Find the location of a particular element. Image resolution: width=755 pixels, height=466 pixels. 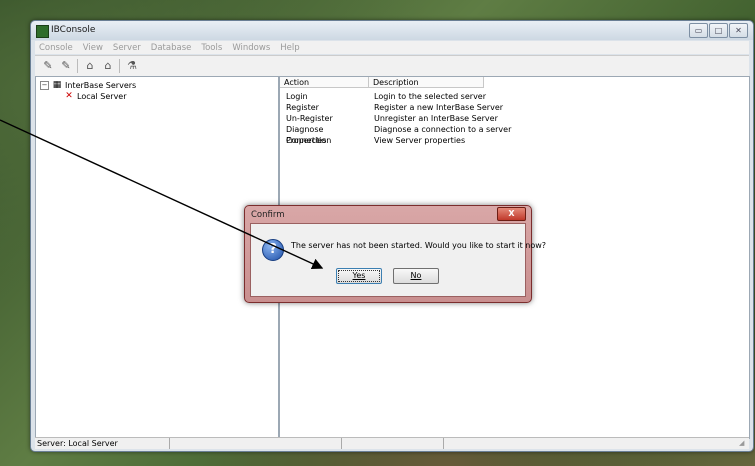

server-disconnected-icon: ✕ is located at coordinates (69, 96).